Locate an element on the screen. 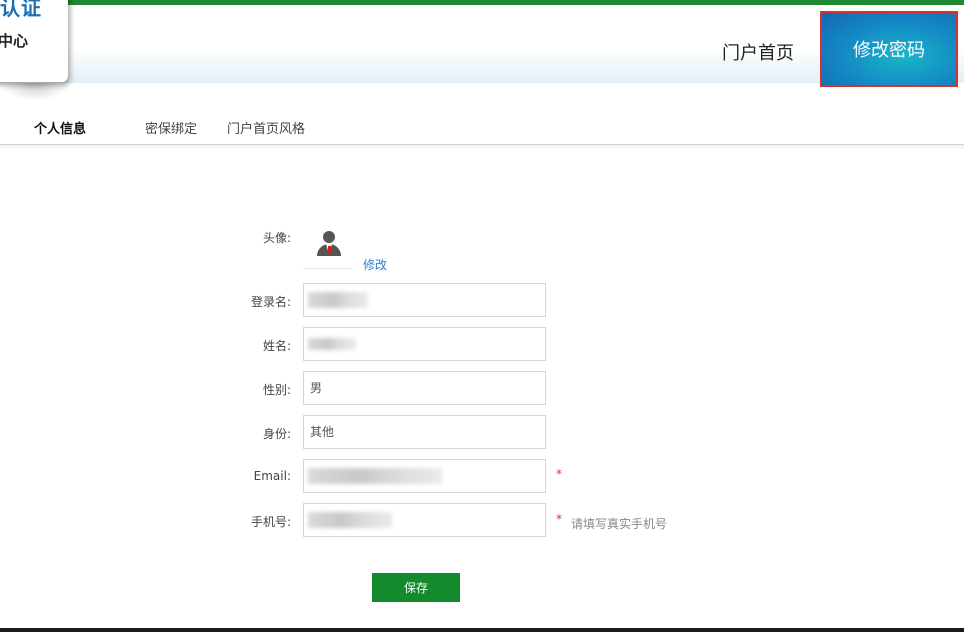 Image resolution: width=964 pixels, height=632 pixels. name-field is located at coordinates (424, 344).